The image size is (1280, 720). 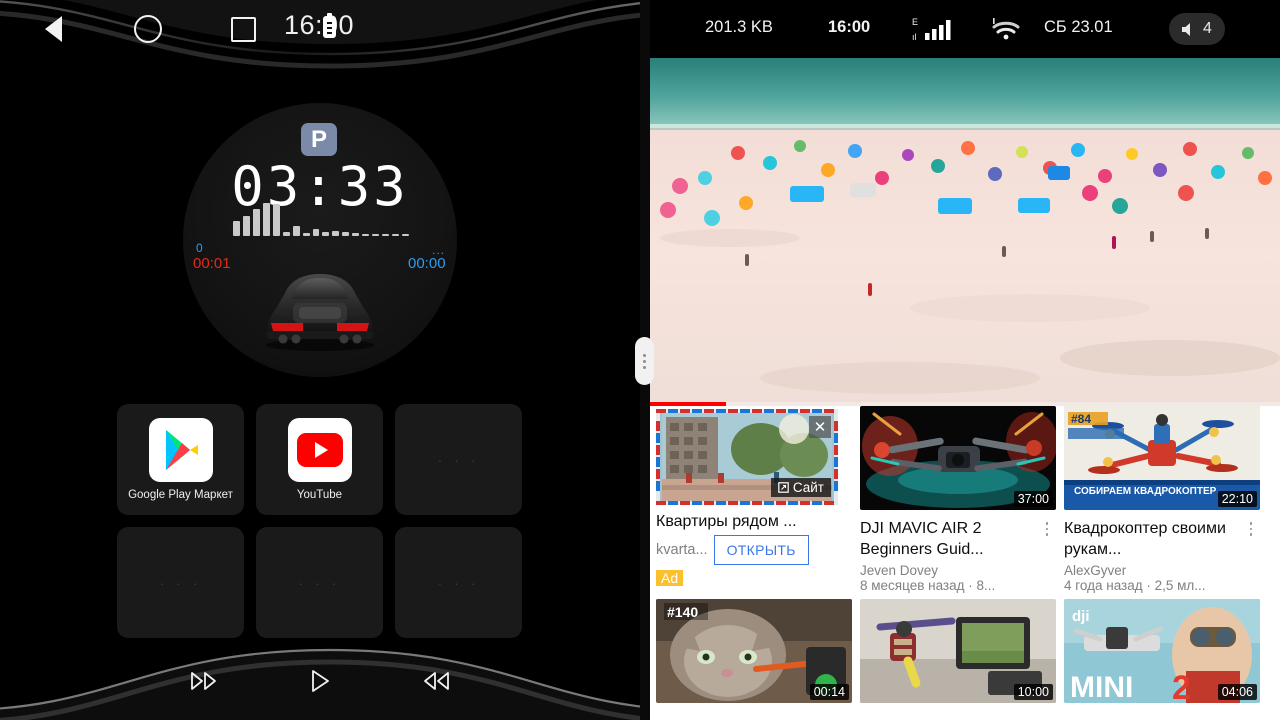 I want to click on dial-left-bottom-value: 00:01, so click(x=212, y=263).